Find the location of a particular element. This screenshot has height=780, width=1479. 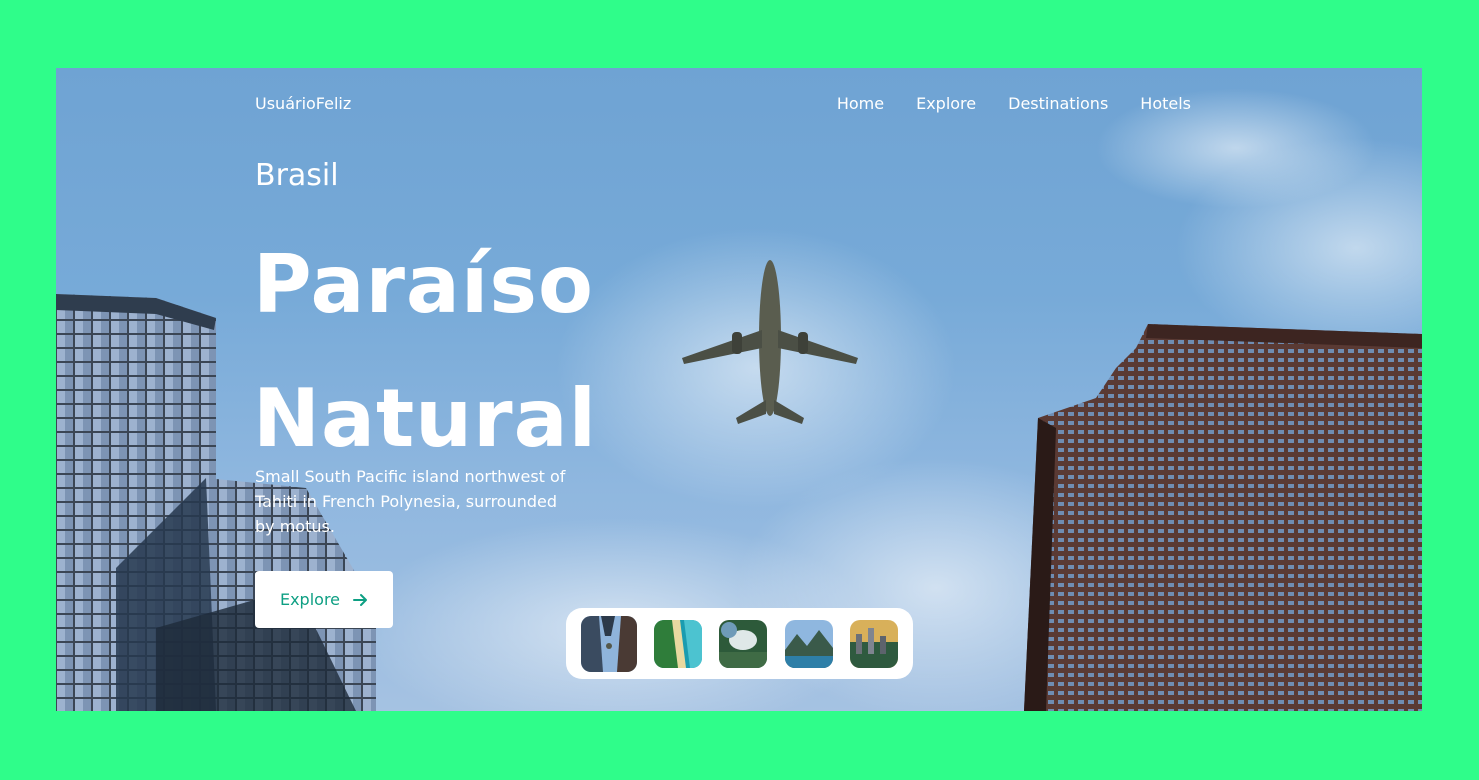

explore-button: Explore is located at coordinates (324, 599).